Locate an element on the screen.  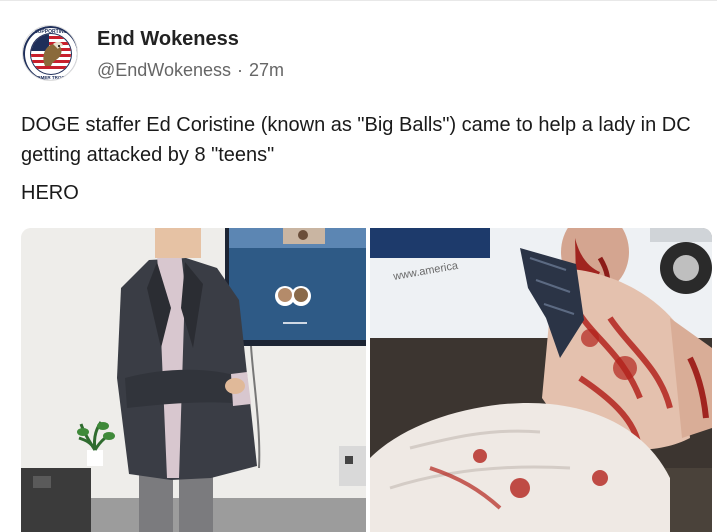
divider is located at coordinates (358, 0).